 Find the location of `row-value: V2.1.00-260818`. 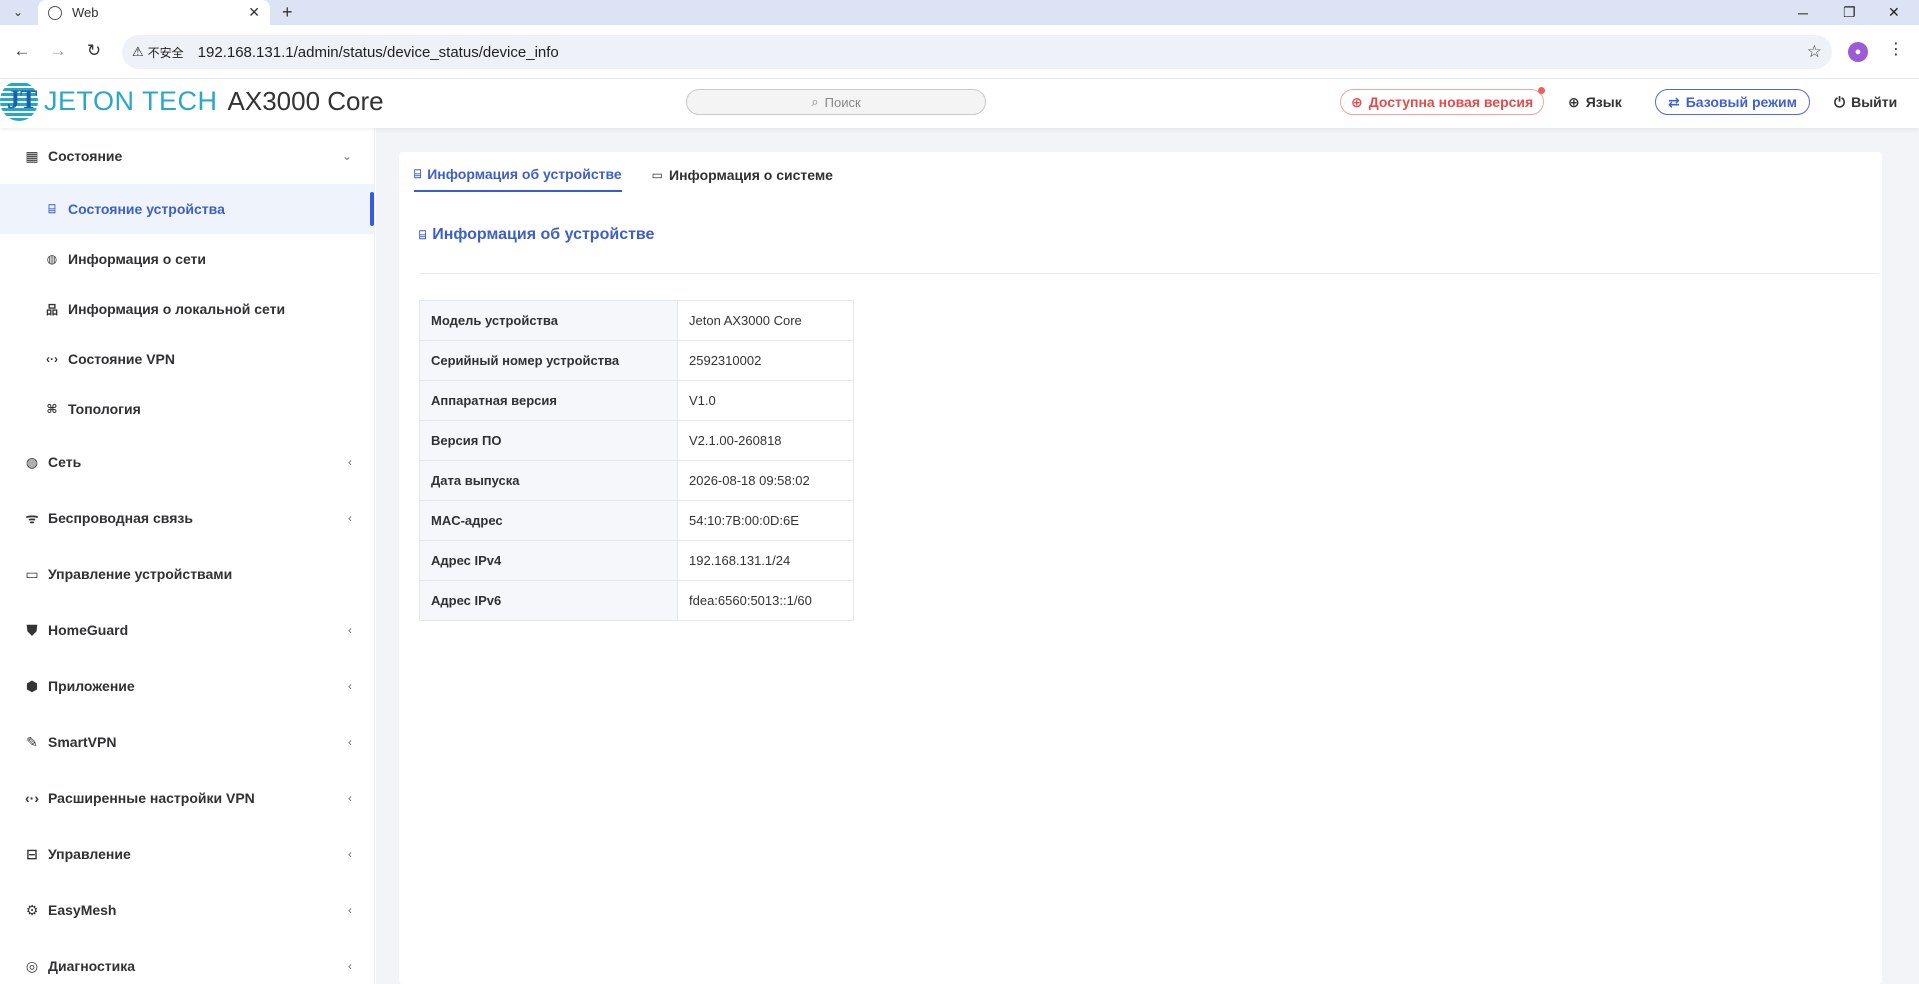

row-value: V2.1.00-260818 is located at coordinates (765, 440).